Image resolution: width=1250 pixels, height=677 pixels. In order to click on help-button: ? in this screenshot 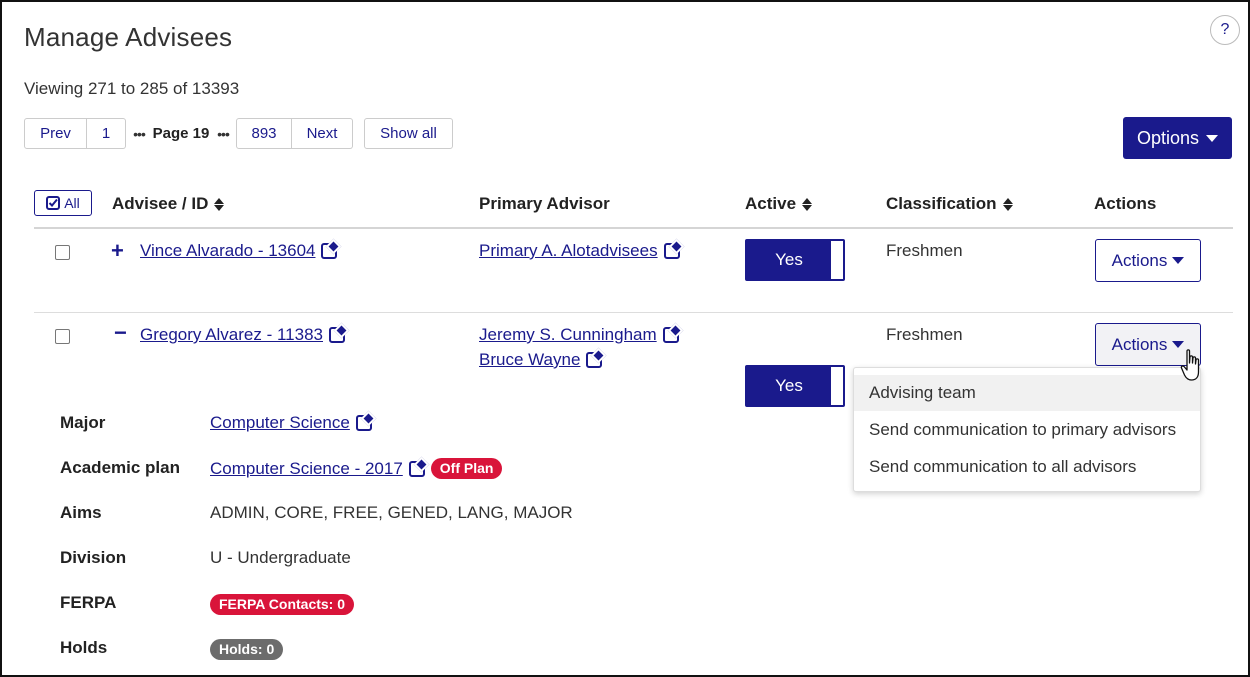, I will do `click(1225, 30)`.